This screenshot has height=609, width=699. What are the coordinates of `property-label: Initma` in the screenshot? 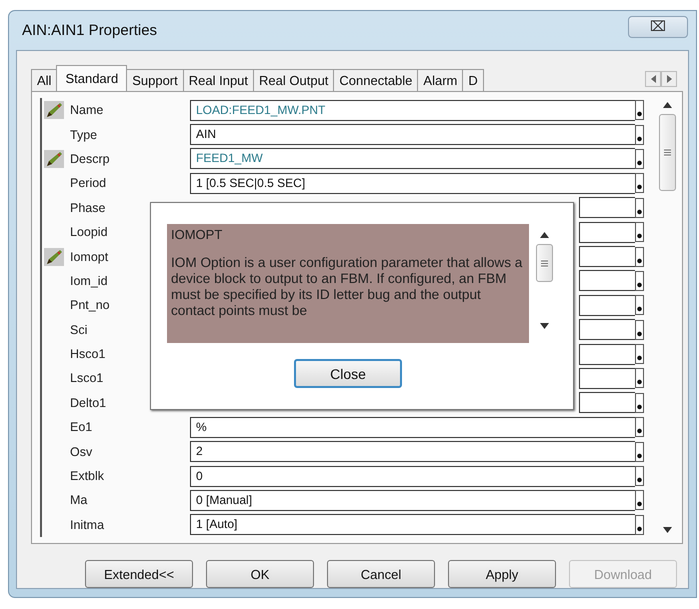 It's located at (87, 525).